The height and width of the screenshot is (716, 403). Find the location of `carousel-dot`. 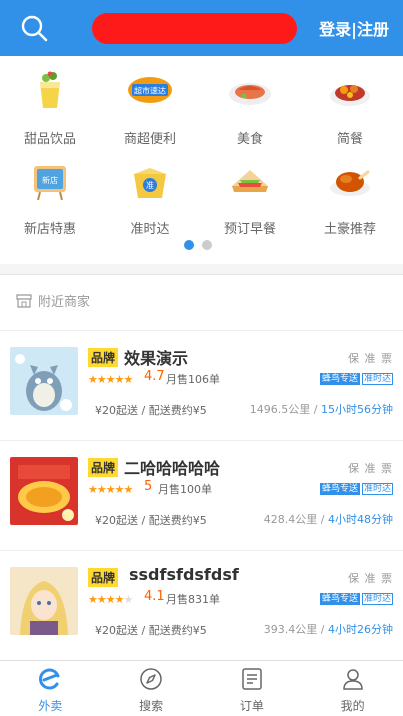

carousel-dot is located at coordinates (207, 245).